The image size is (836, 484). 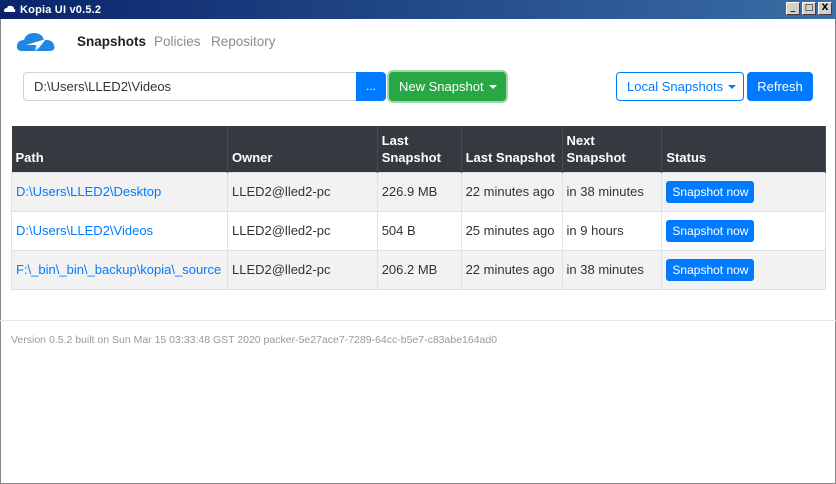 What do you see at coordinates (119, 149) in the screenshot?
I see `header-path: Path` at bounding box center [119, 149].